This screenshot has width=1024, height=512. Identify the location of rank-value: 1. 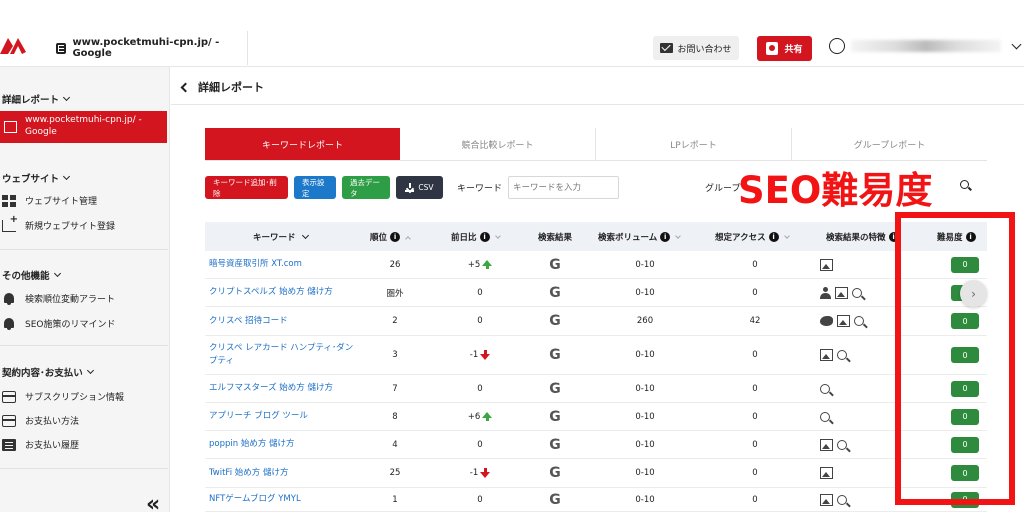
(395, 499).